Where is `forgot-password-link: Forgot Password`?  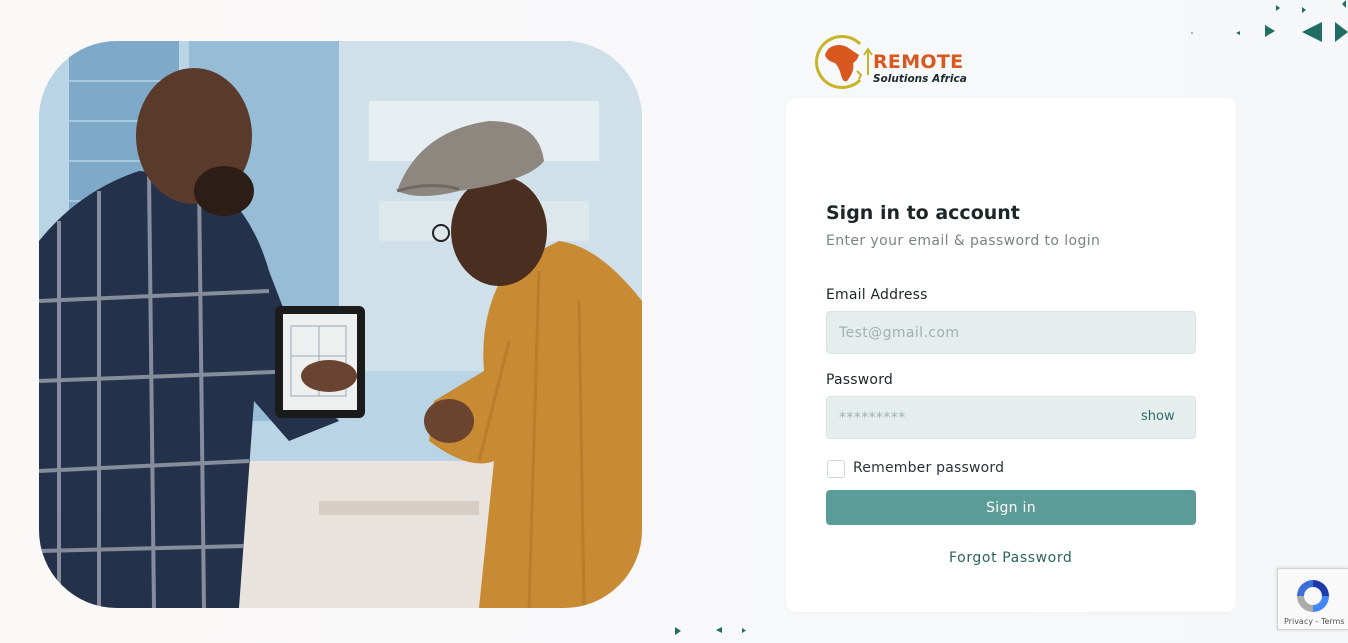 forgot-password-link: Forgot Password is located at coordinates (1010, 558).